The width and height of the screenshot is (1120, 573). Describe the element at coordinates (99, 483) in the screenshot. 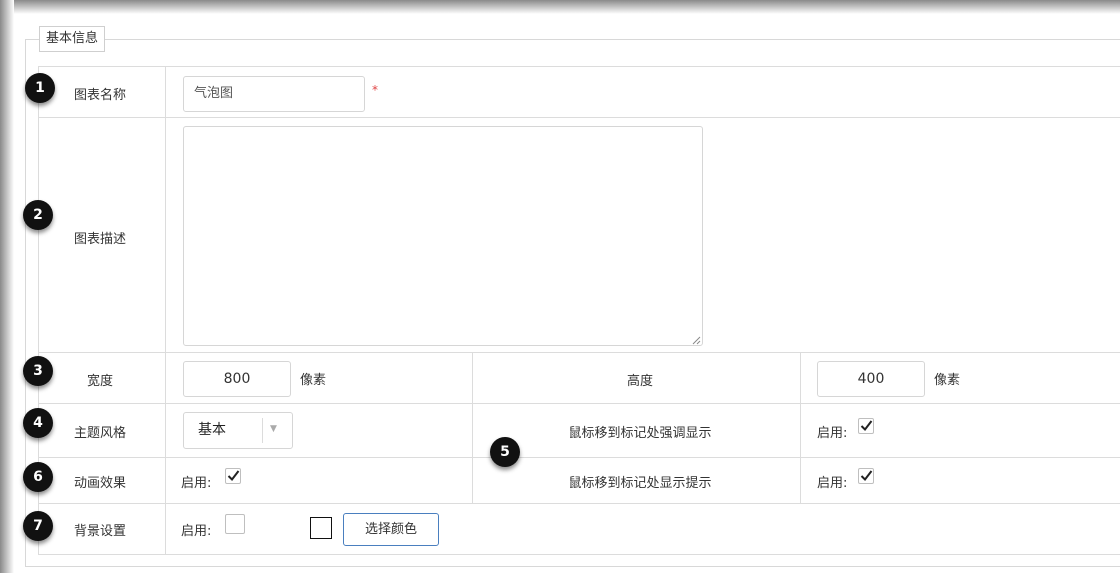

I see `animation-label: 动画效果` at that location.